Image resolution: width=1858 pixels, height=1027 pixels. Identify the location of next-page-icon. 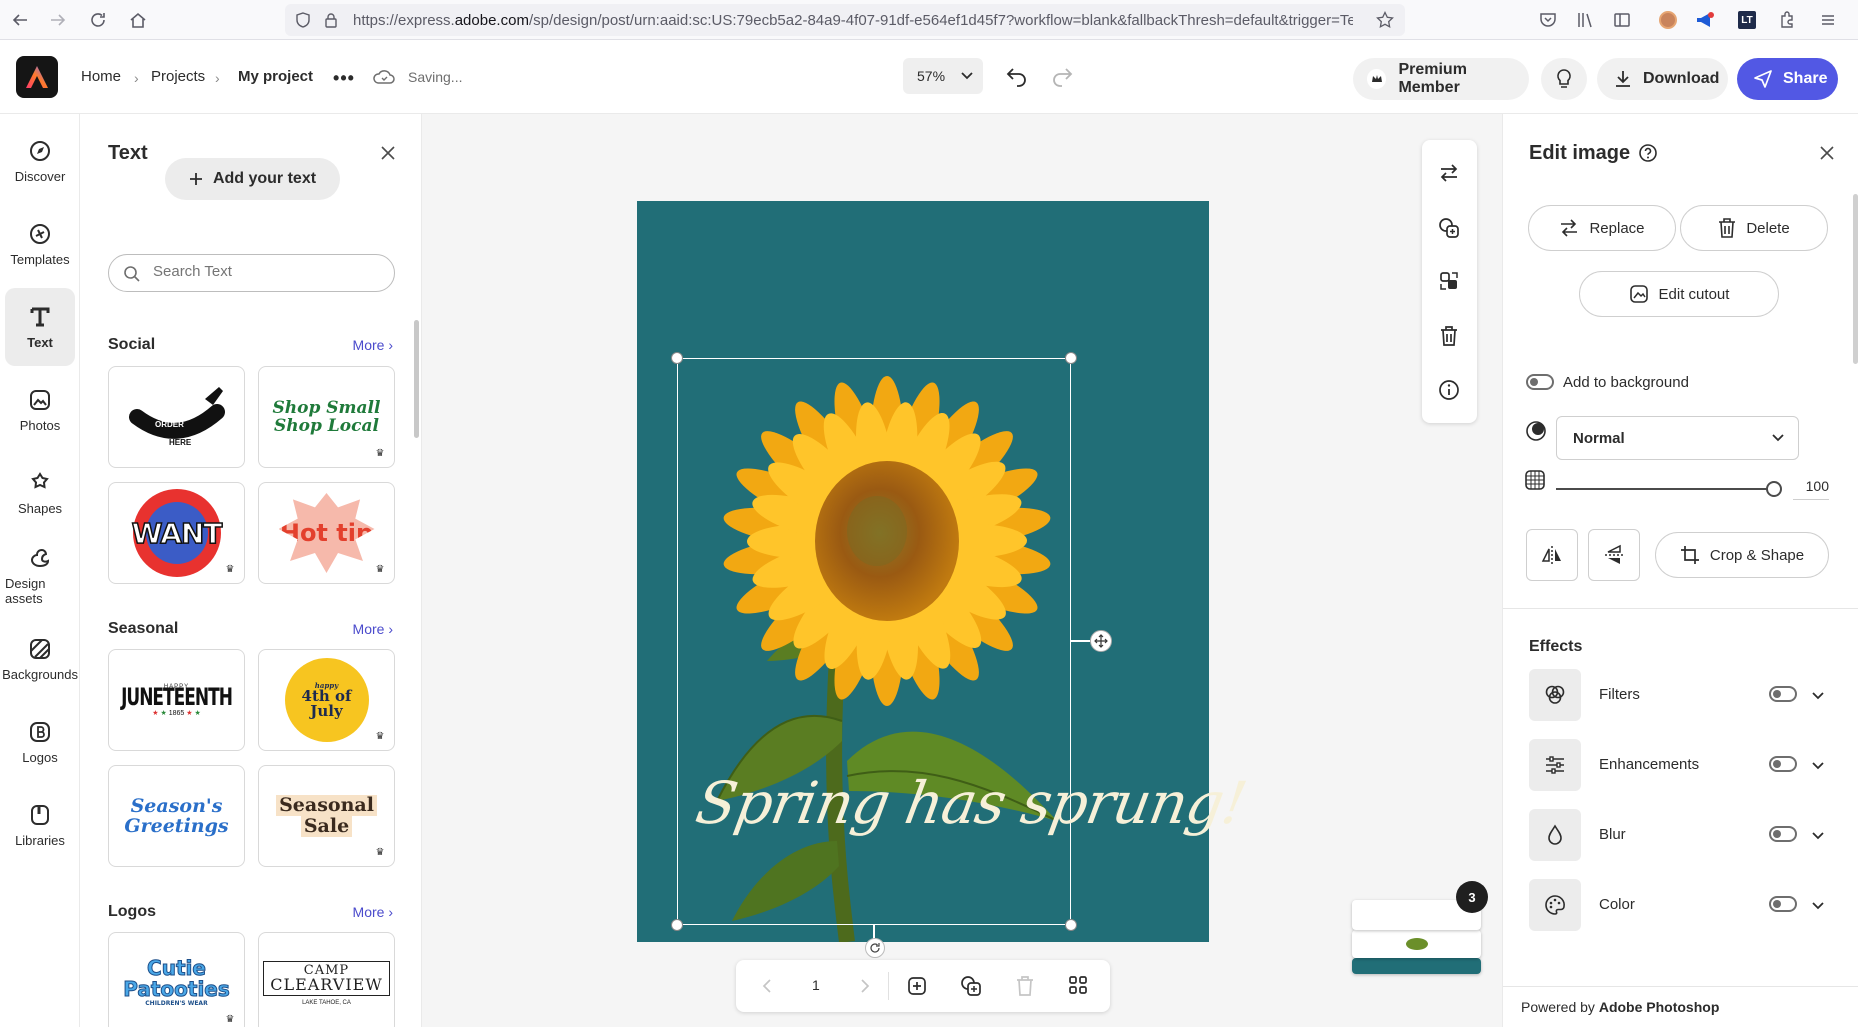
(865, 986).